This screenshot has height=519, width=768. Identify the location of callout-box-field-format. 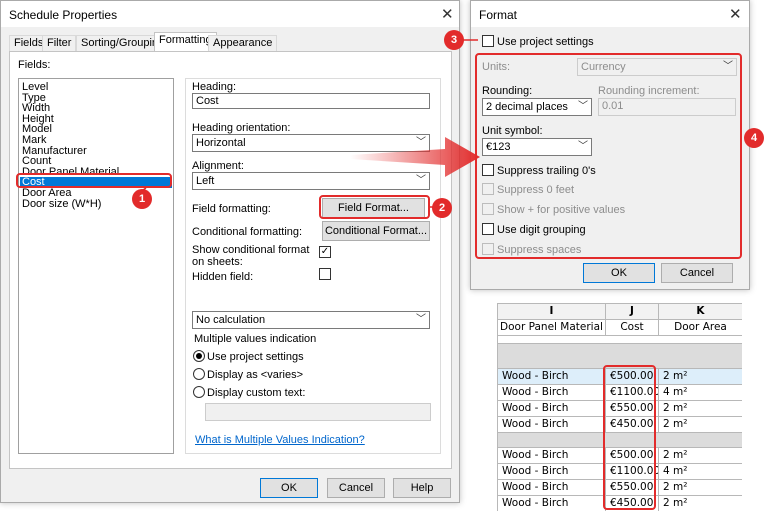
(374, 207).